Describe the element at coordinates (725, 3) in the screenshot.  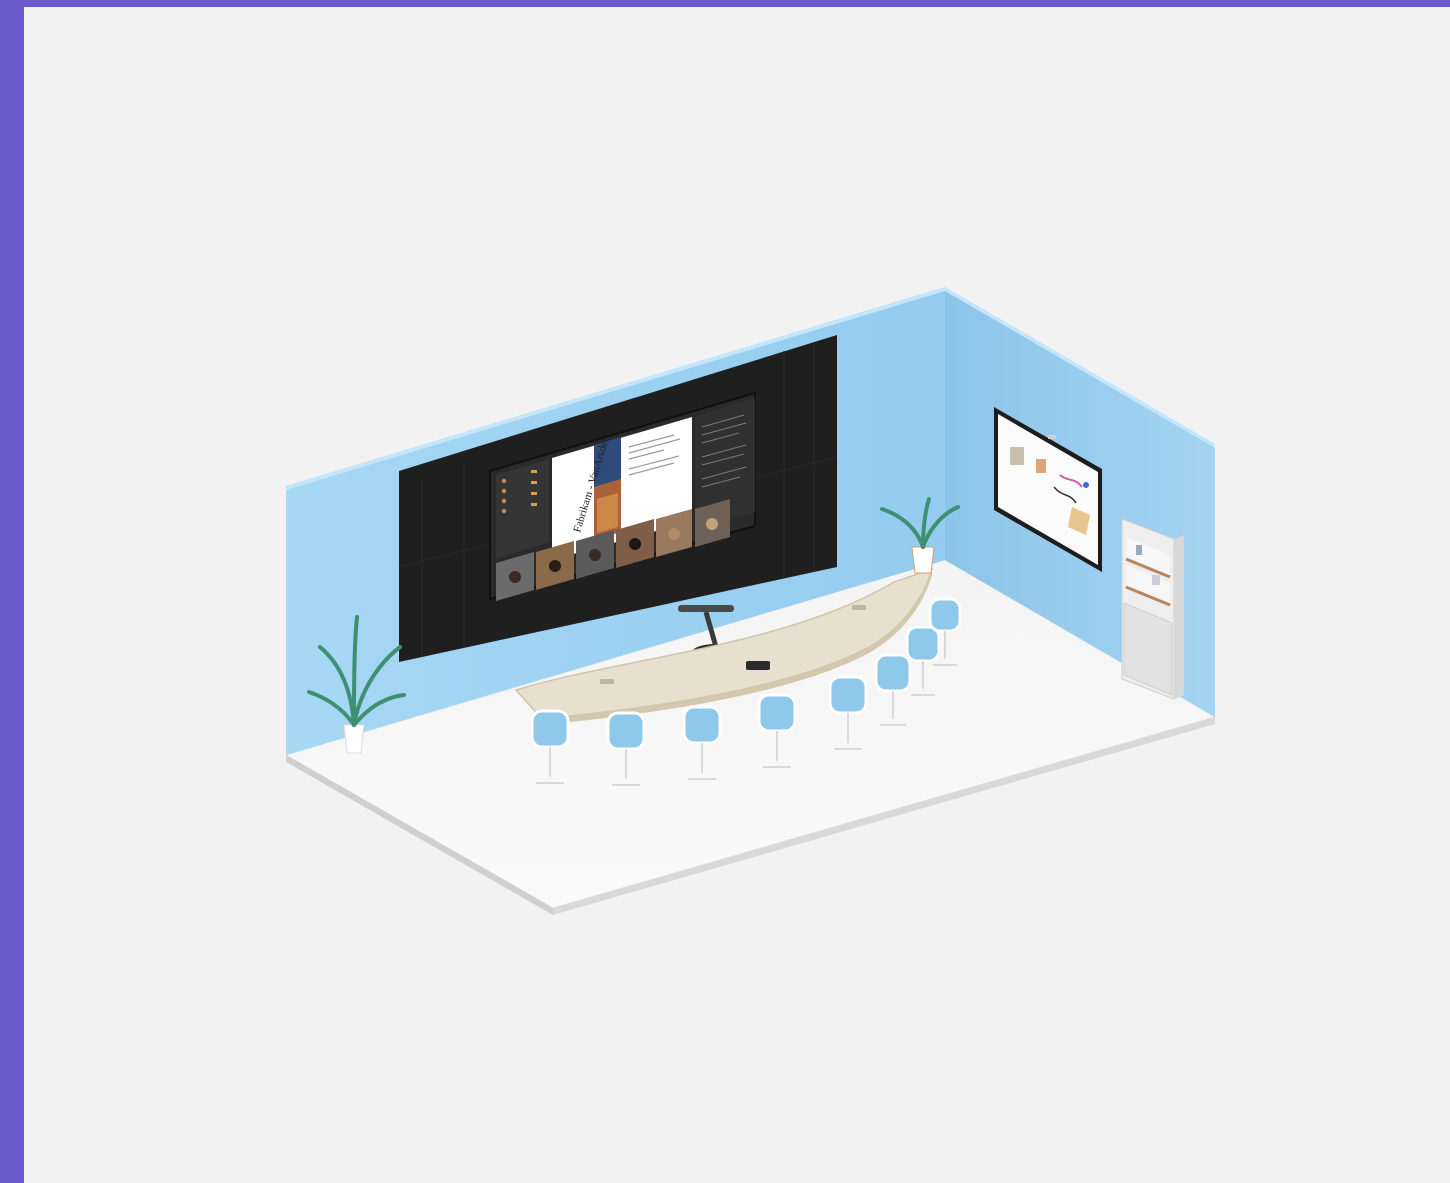
I see `frame-top-bar` at that location.